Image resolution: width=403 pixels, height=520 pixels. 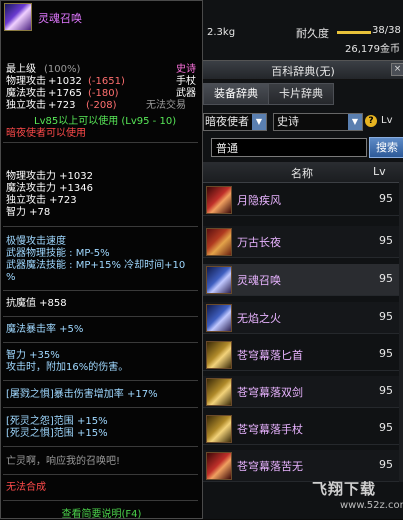 I want to click on rarity-label: 史诗, so click(x=186, y=69).